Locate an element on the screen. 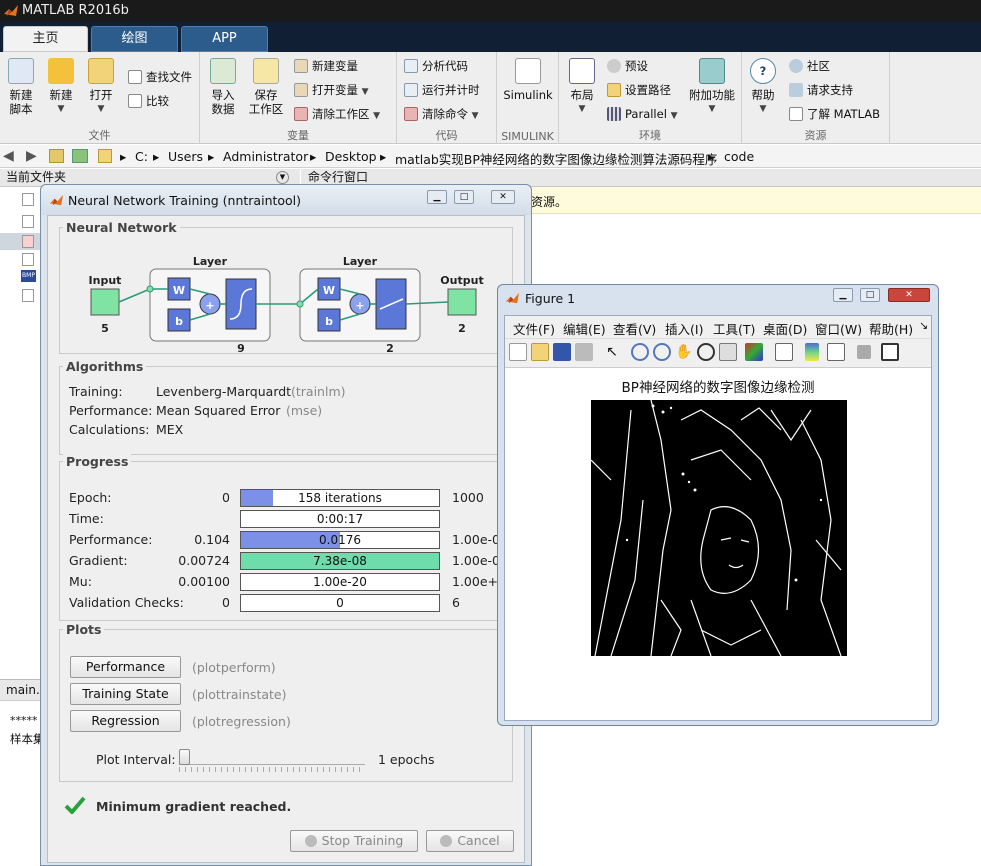 This screenshot has width=981, height=866. print-icon is located at coordinates (584, 352).